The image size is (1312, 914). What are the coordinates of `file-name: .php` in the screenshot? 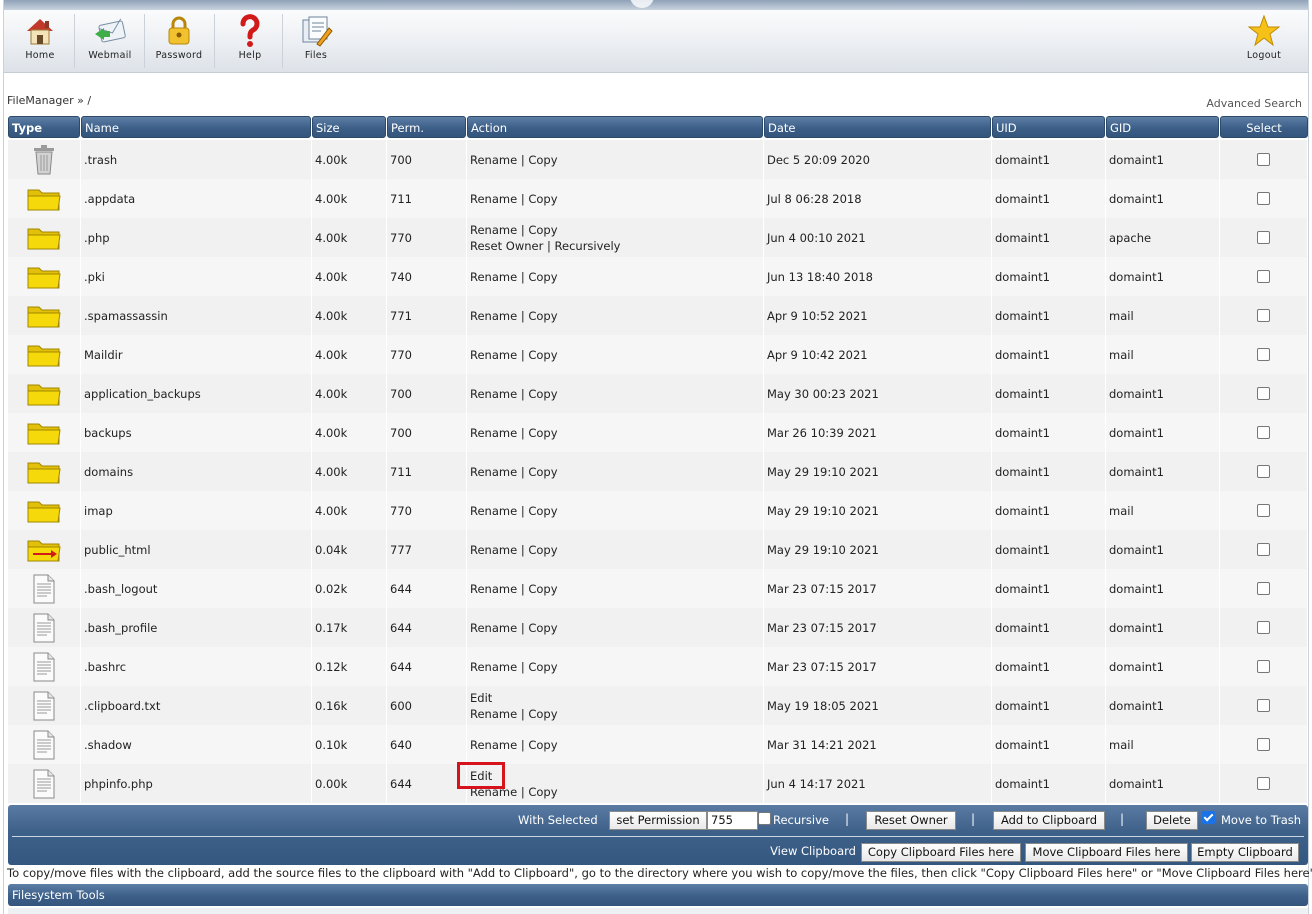 It's located at (196, 237).